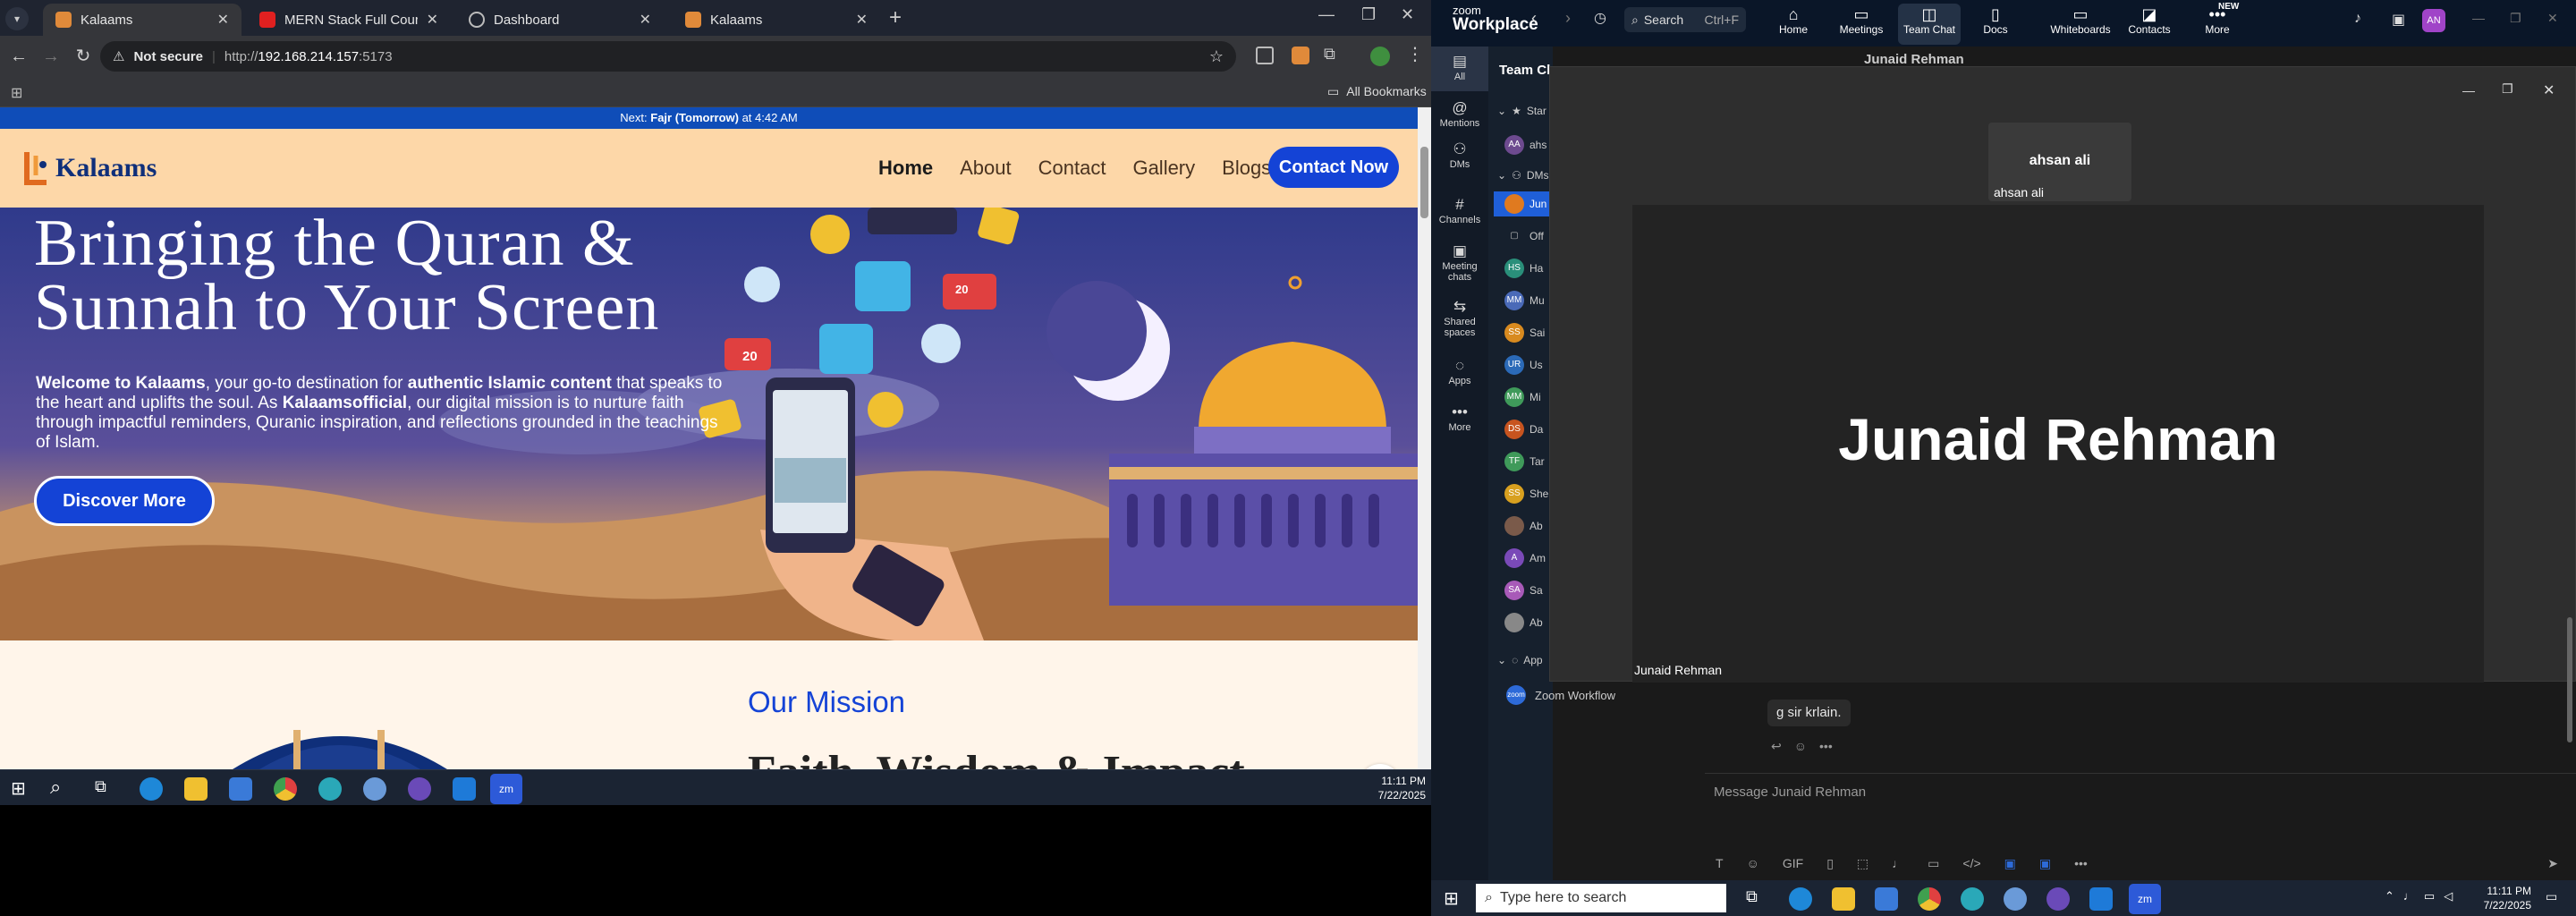 Image resolution: width=2576 pixels, height=916 pixels. What do you see at coordinates (1528, 429) in the screenshot?
I see `contact-da: DS Da` at bounding box center [1528, 429].